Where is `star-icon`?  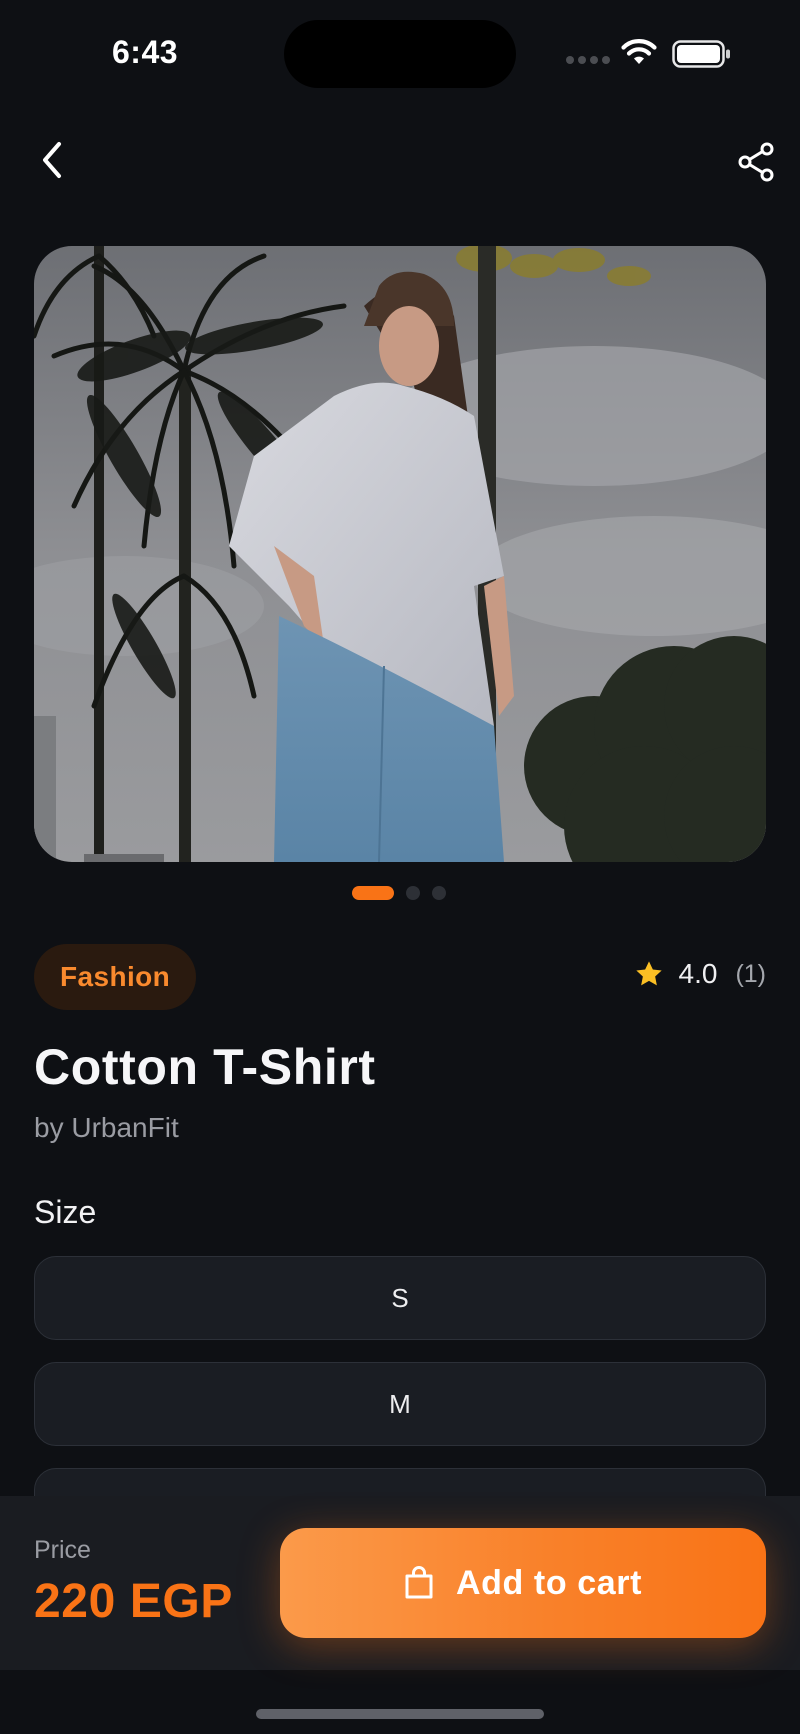
star-icon is located at coordinates (648, 973).